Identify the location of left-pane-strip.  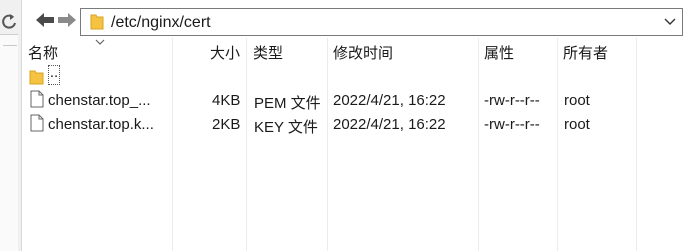
(11, 125).